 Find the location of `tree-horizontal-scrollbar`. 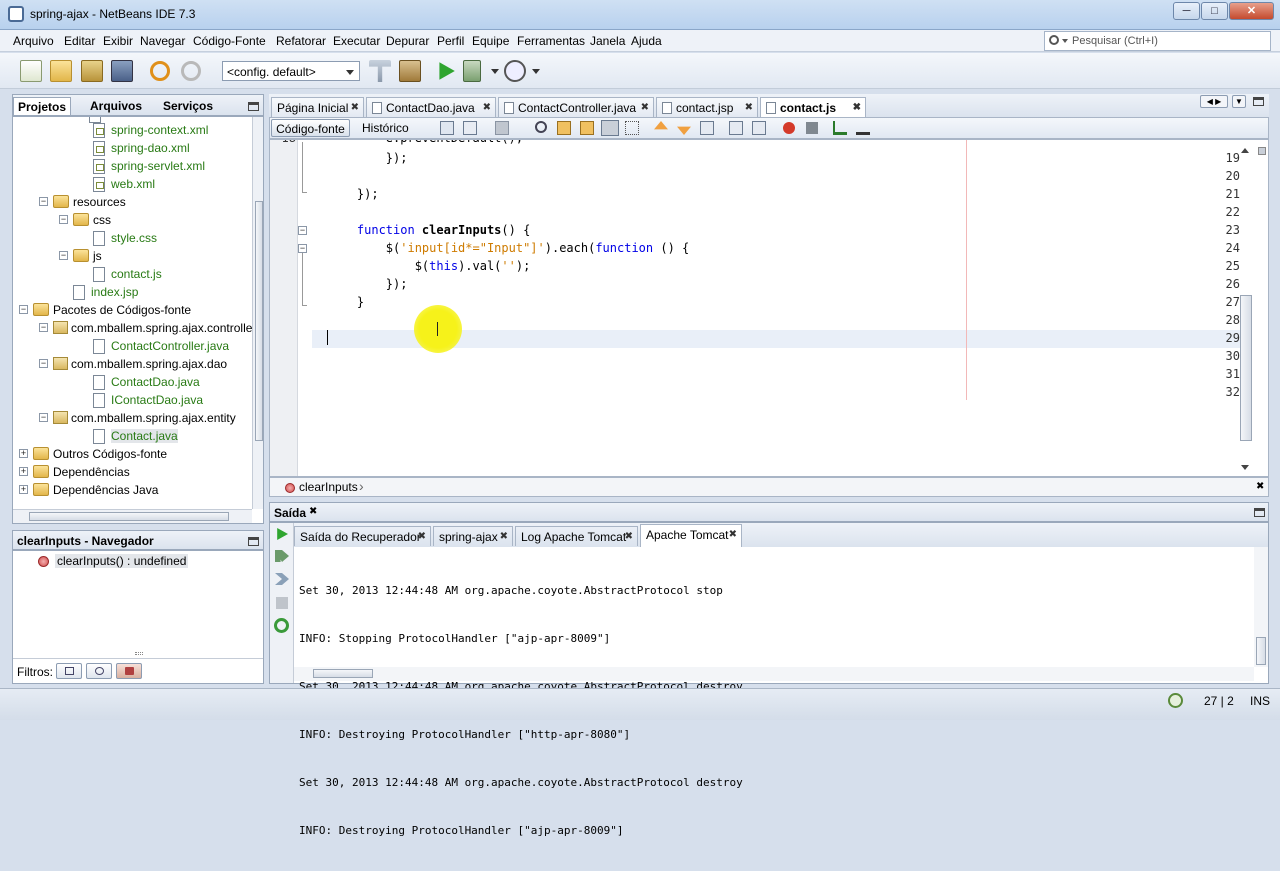

tree-horizontal-scrollbar is located at coordinates (132, 516).